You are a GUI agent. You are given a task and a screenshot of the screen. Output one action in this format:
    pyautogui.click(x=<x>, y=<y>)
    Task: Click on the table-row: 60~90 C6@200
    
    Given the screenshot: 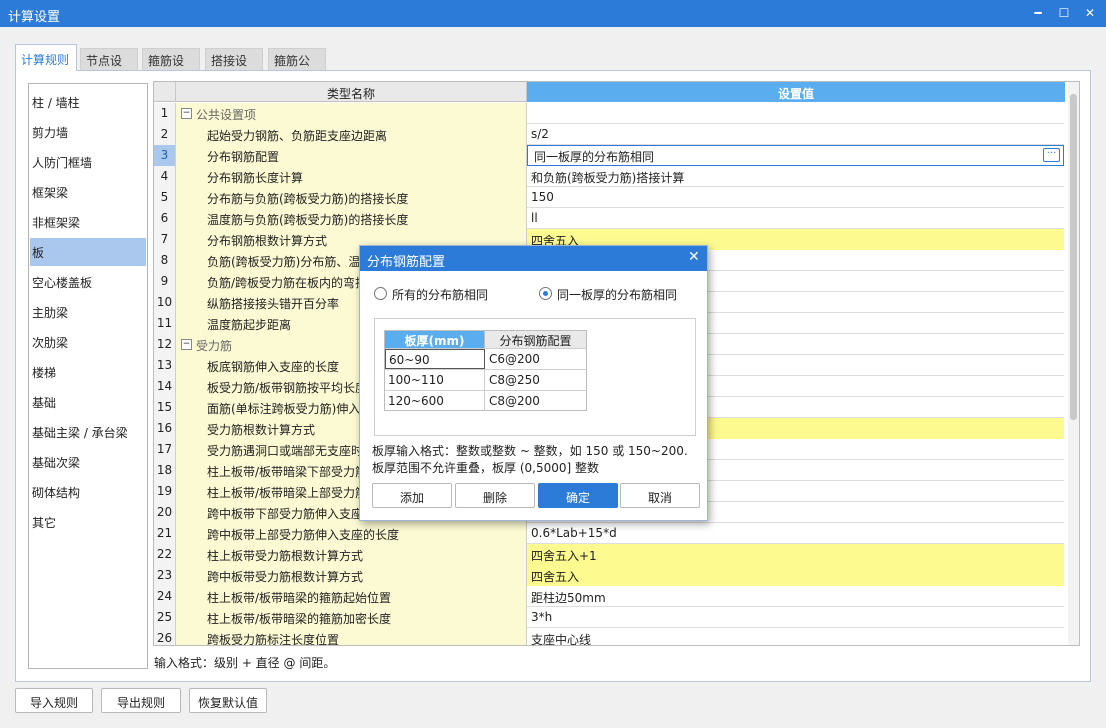 What is the action you would take?
    pyautogui.click(x=485, y=358)
    